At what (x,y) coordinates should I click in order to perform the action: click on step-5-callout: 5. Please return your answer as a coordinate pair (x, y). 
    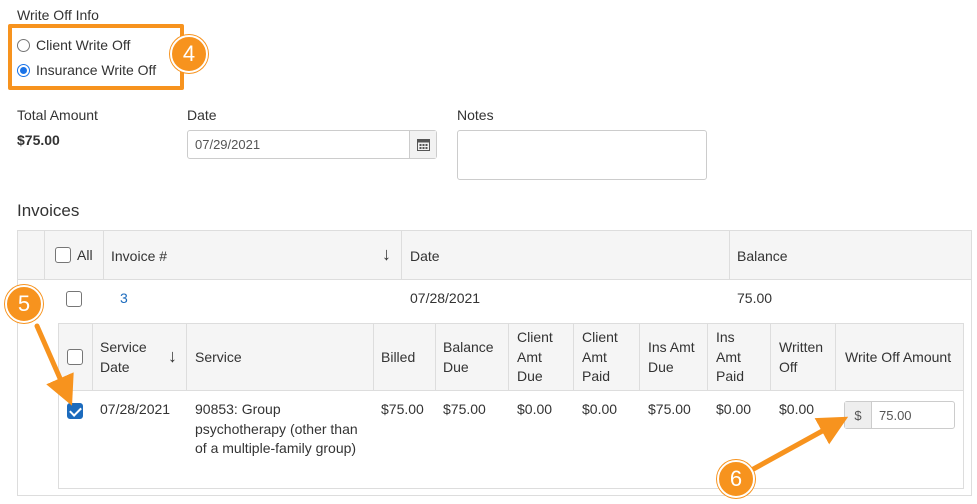
    Looking at the image, I should click on (24, 304).